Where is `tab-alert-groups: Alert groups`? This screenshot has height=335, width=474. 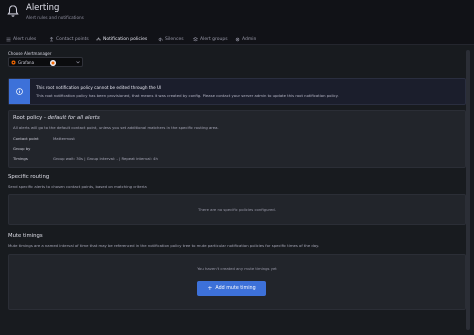
tab-alert-groups: Alert groups is located at coordinates (210, 39).